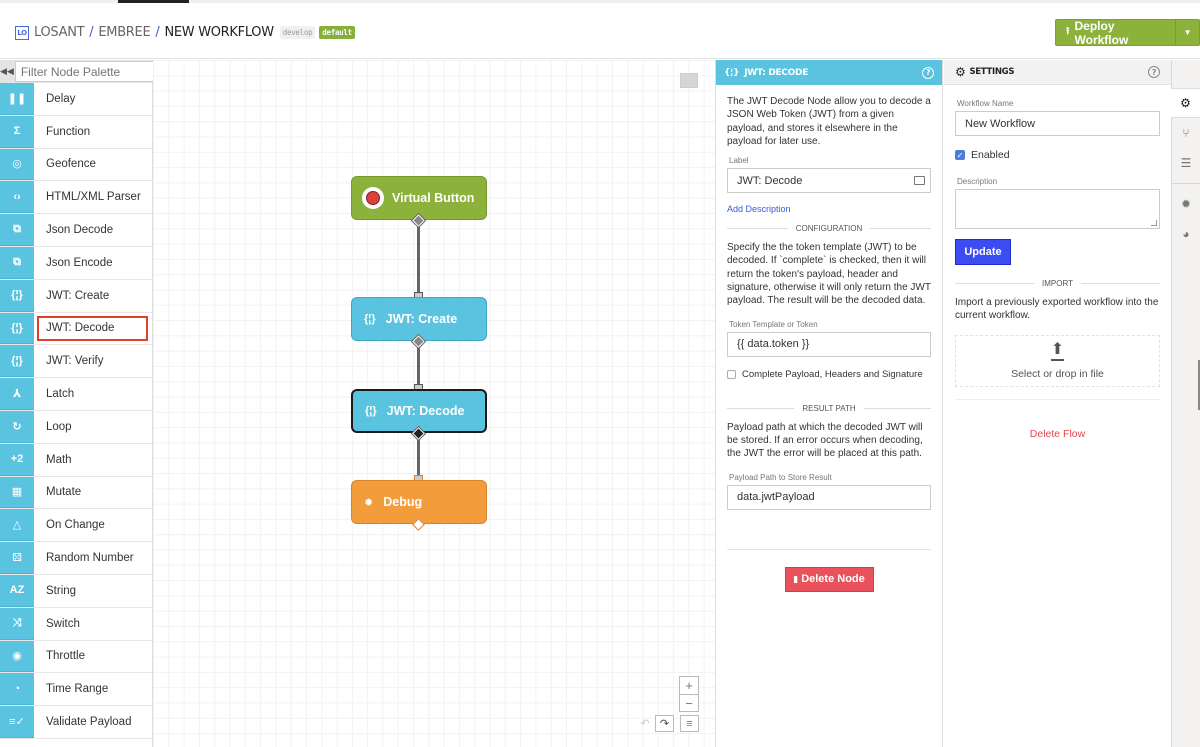  I want to click on workflow-name-input: New Workflow, so click(1057, 123).